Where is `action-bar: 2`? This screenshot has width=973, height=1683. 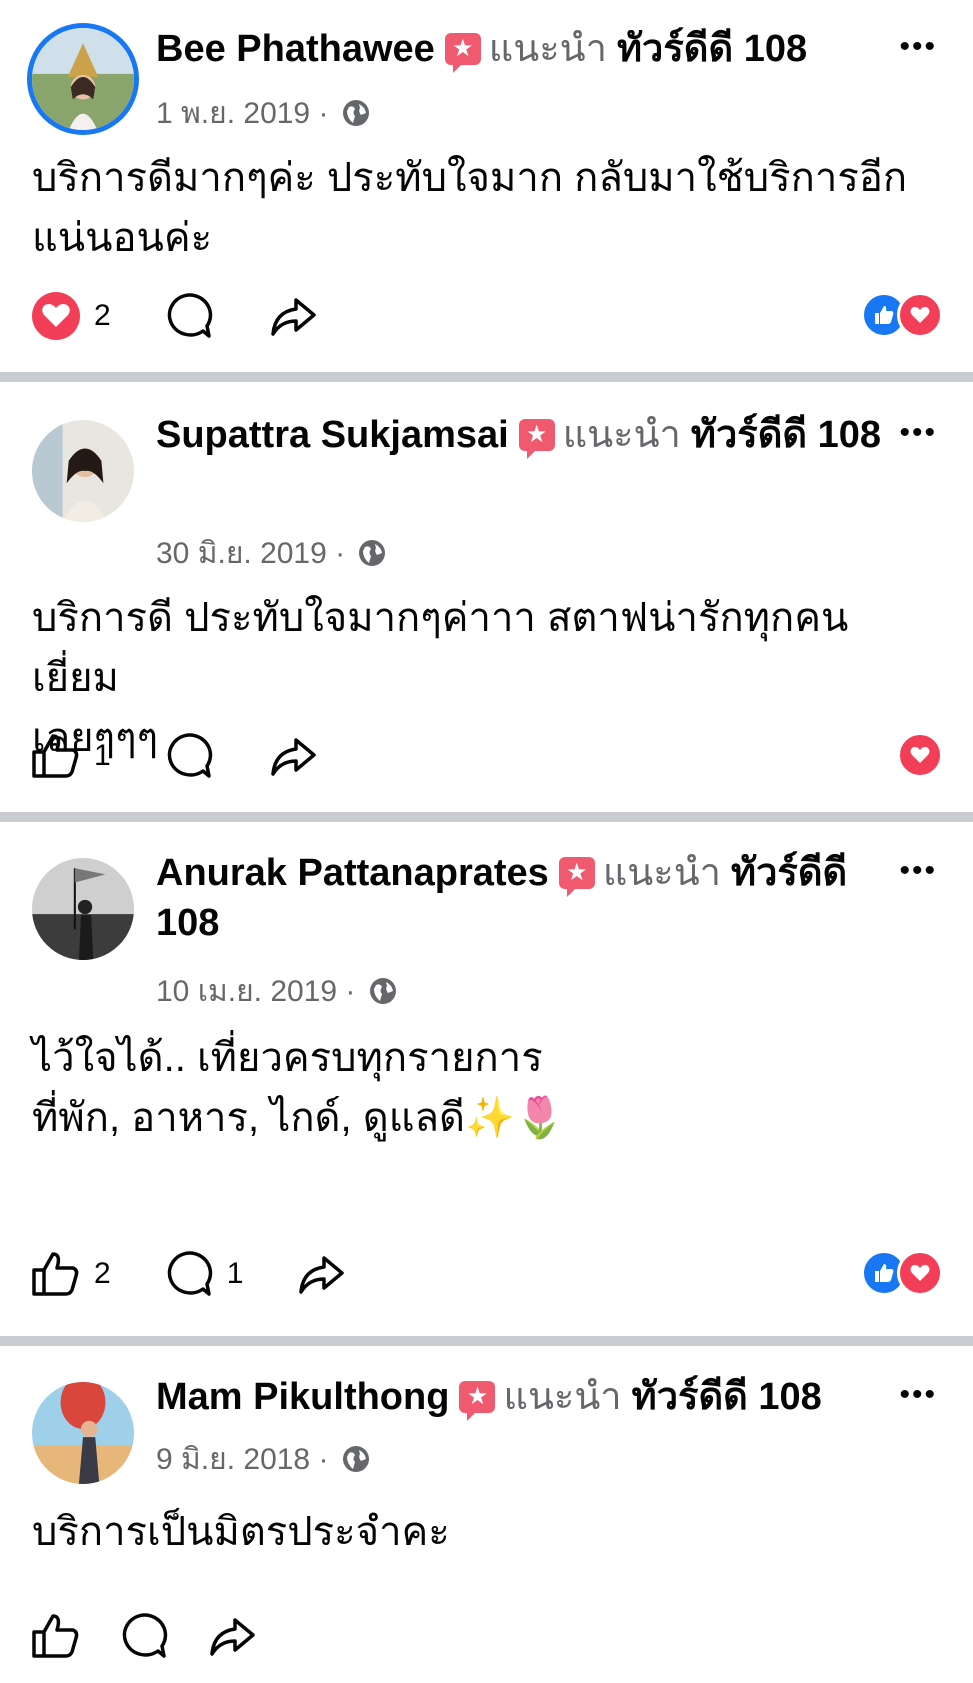
action-bar: 2 is located at coordinates (200, 316).